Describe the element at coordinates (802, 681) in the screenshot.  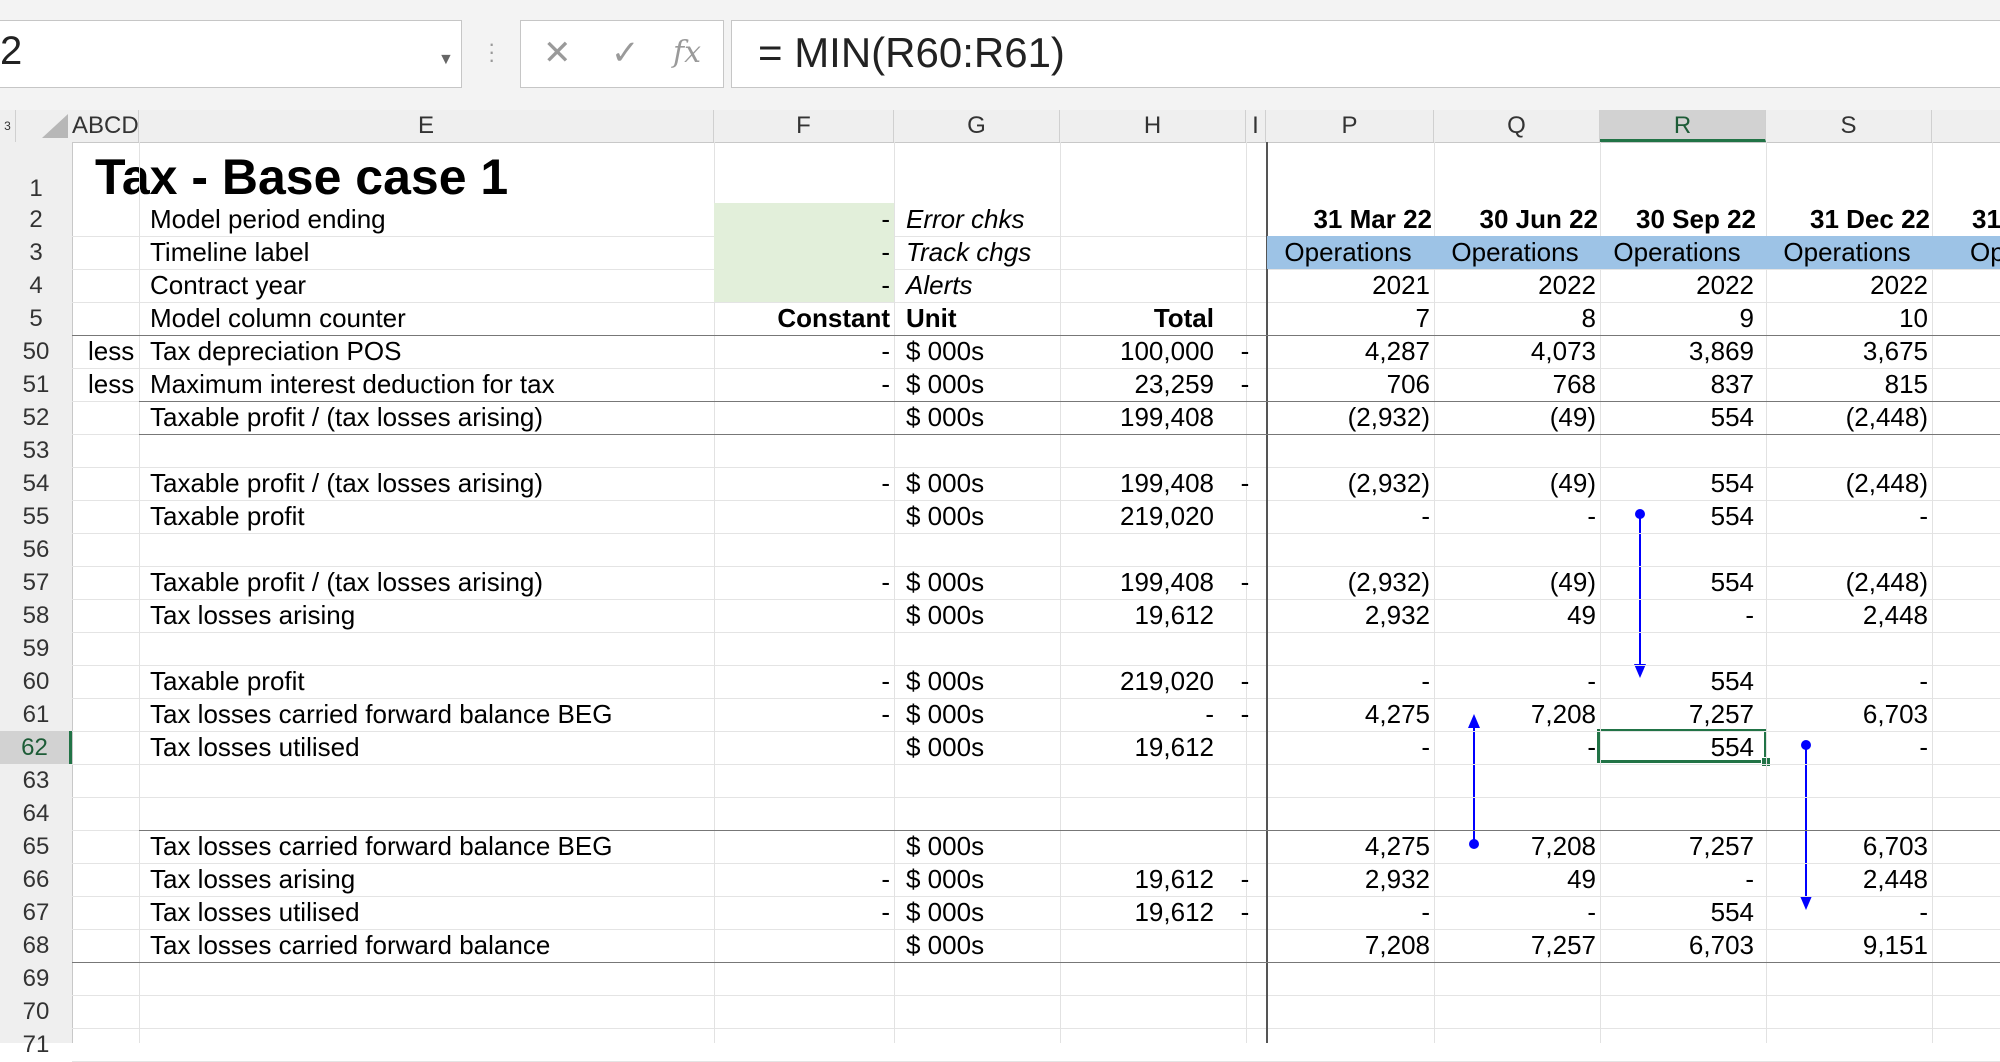
I see `cell-f60: -` at that location.